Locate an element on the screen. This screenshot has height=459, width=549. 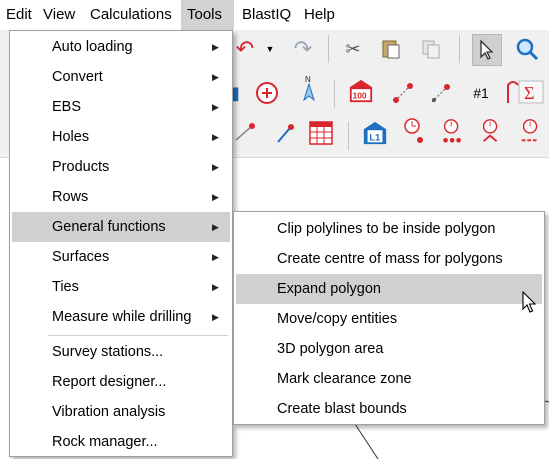
menu-separator is located at coordinates (138, 335).